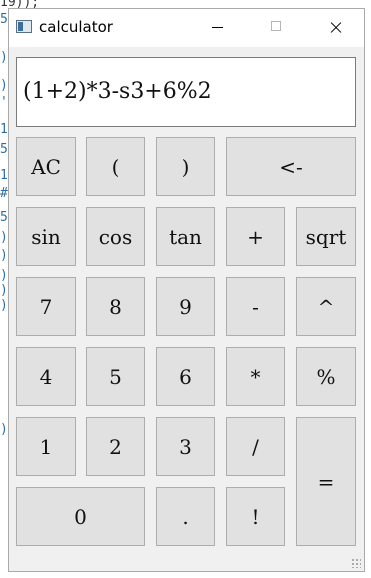  Describe the element at coordinates (185, 236) in the screenshot. I see `tan-button: tan` at that location.